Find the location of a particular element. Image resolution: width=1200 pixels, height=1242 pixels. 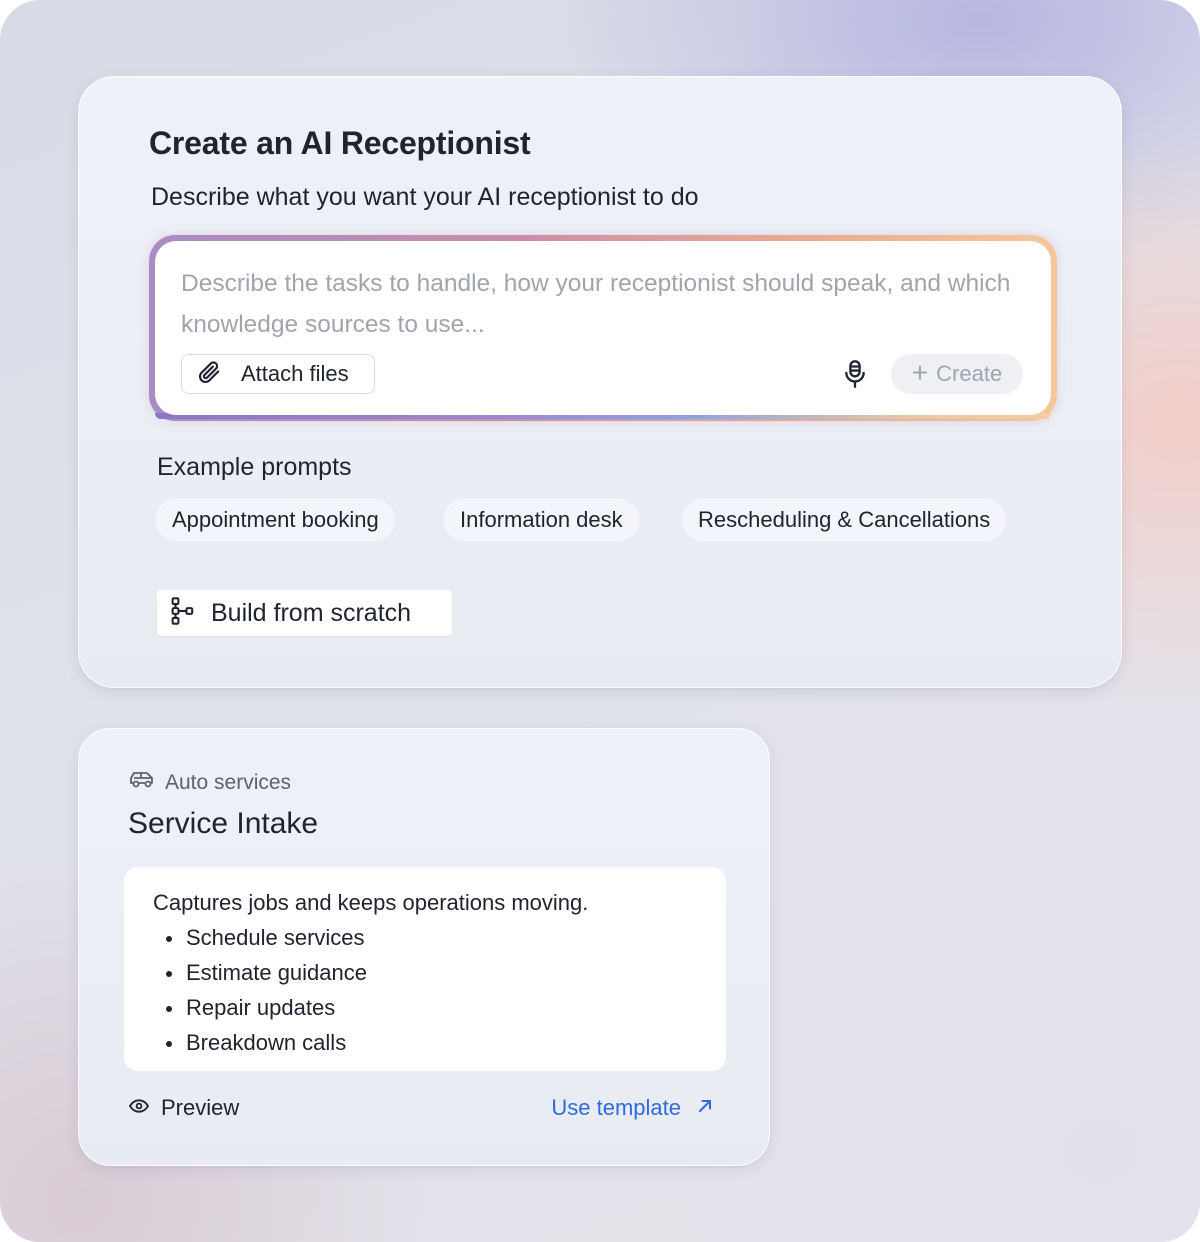

list-item: Breakdown calls is located at coordinates (439, 1042).